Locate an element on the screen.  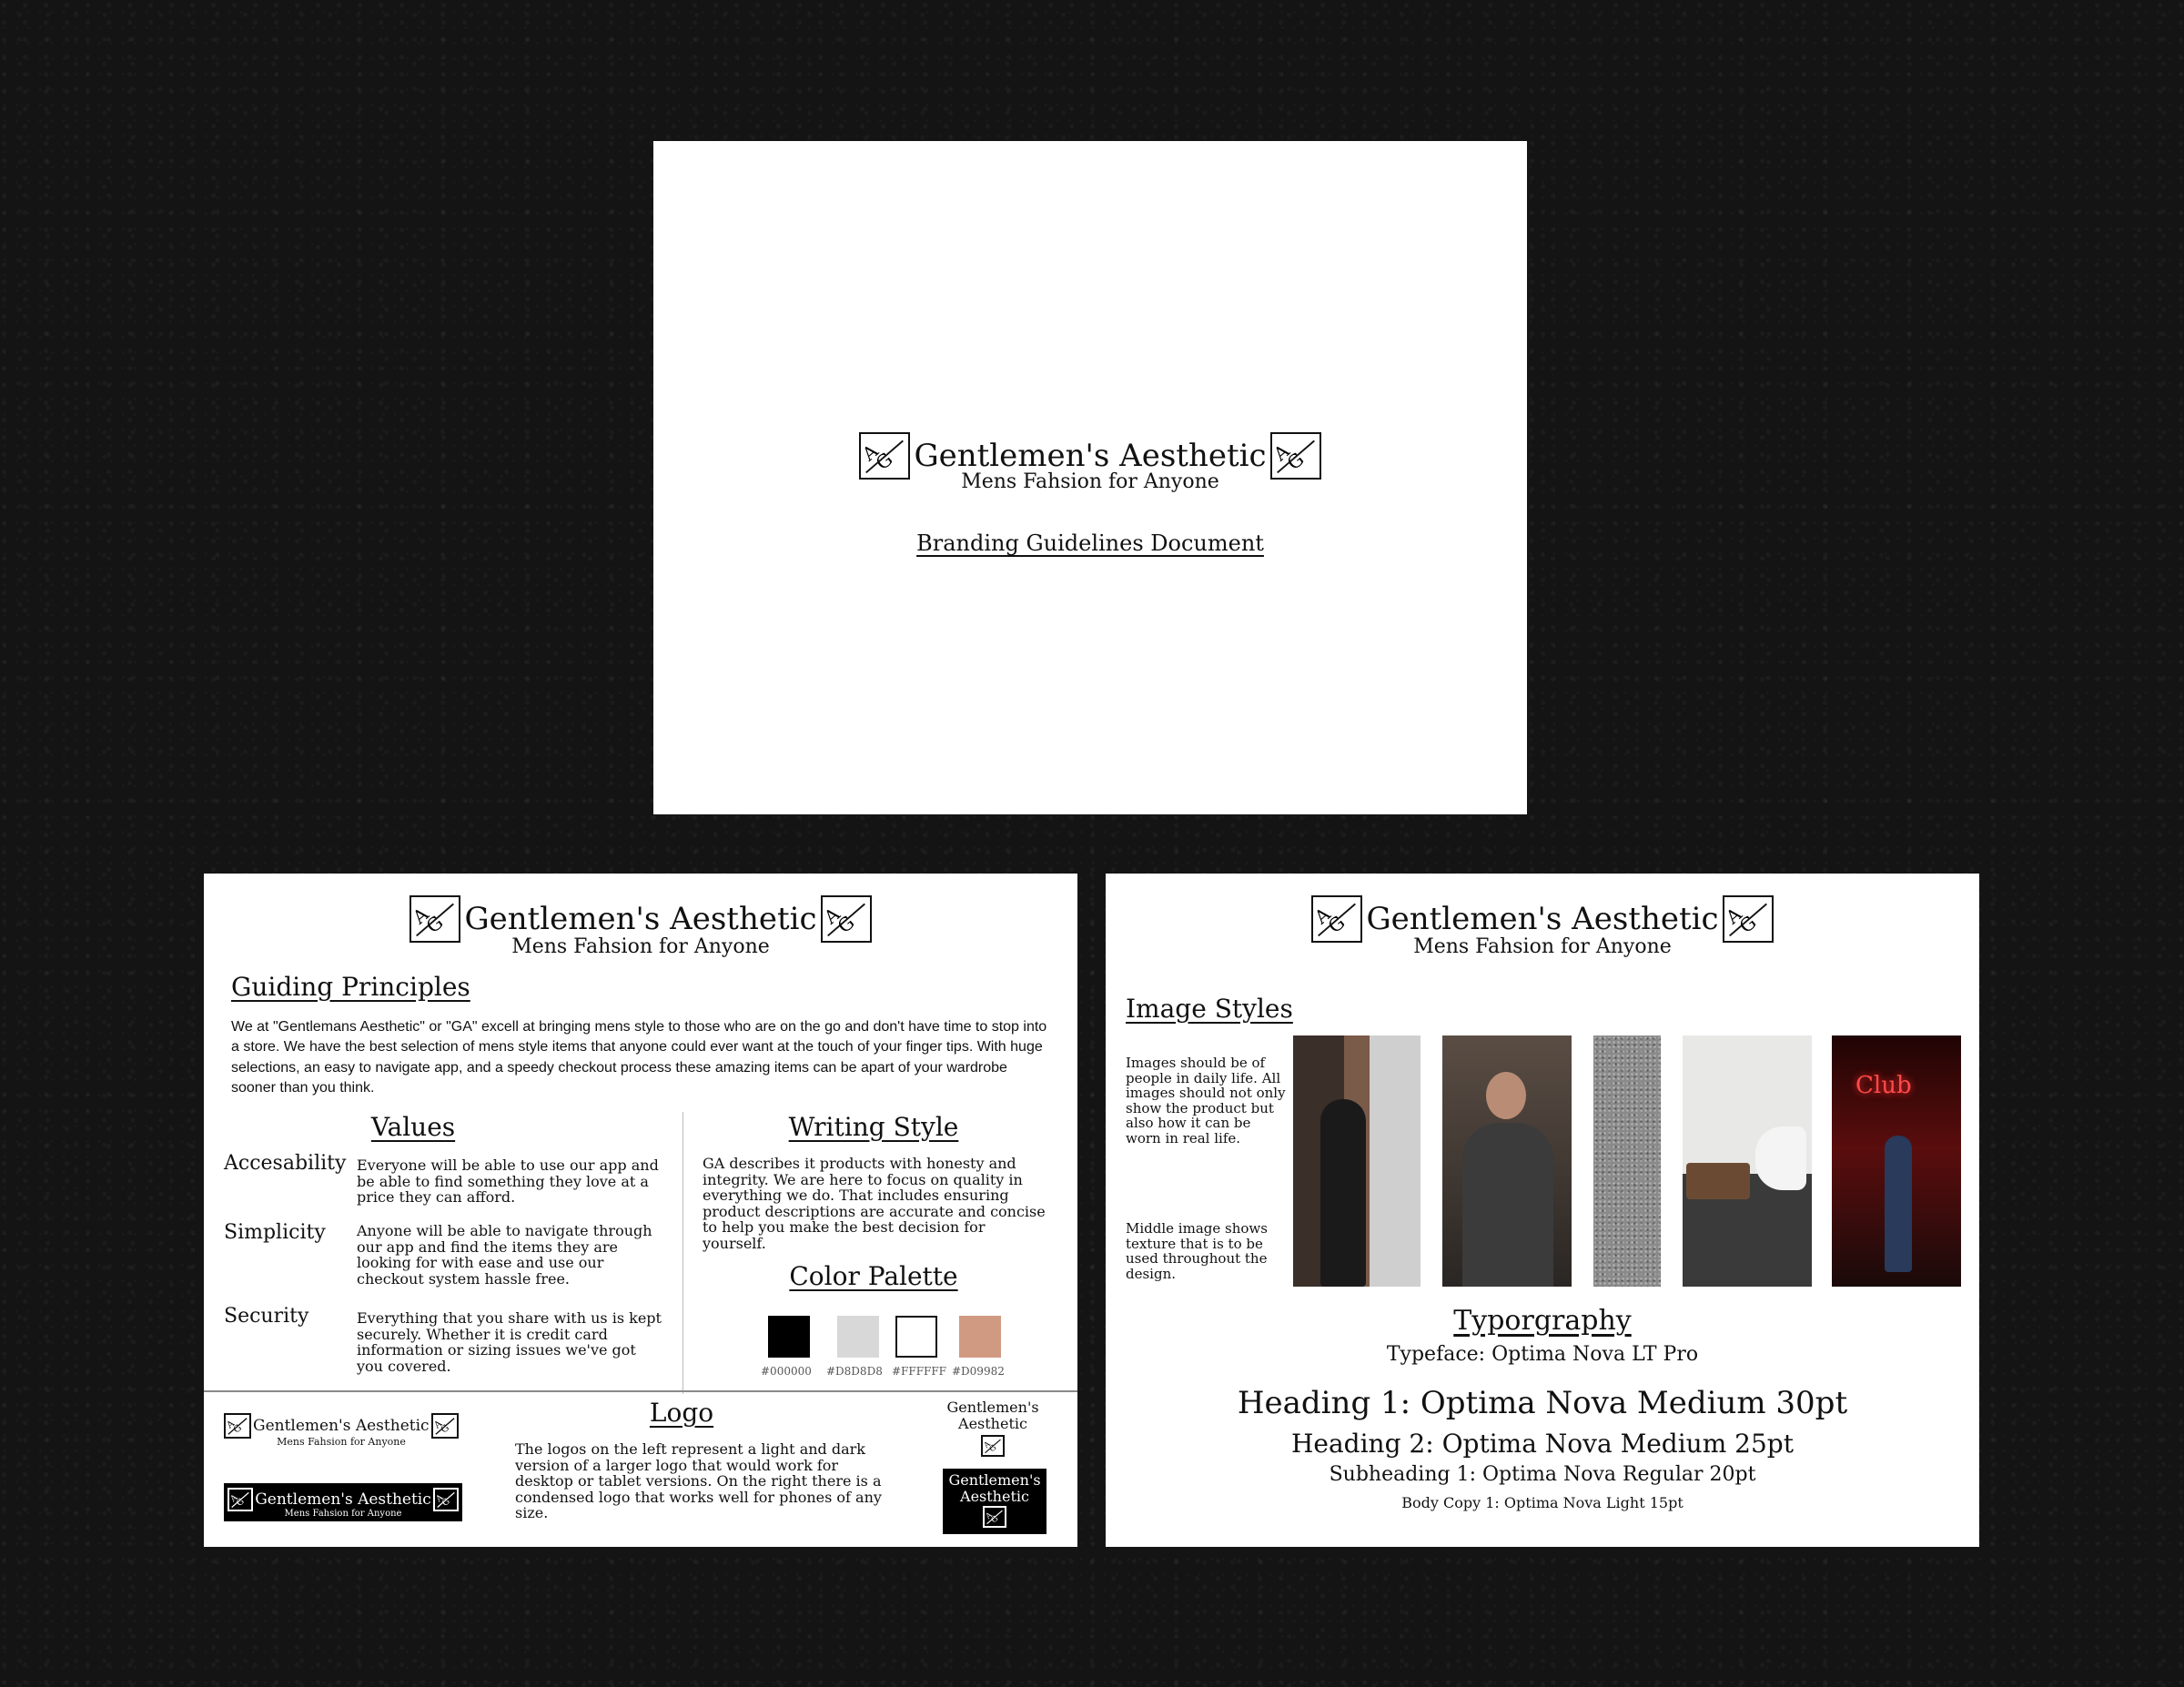
person-coat is located at coordinates (1508, 1205).